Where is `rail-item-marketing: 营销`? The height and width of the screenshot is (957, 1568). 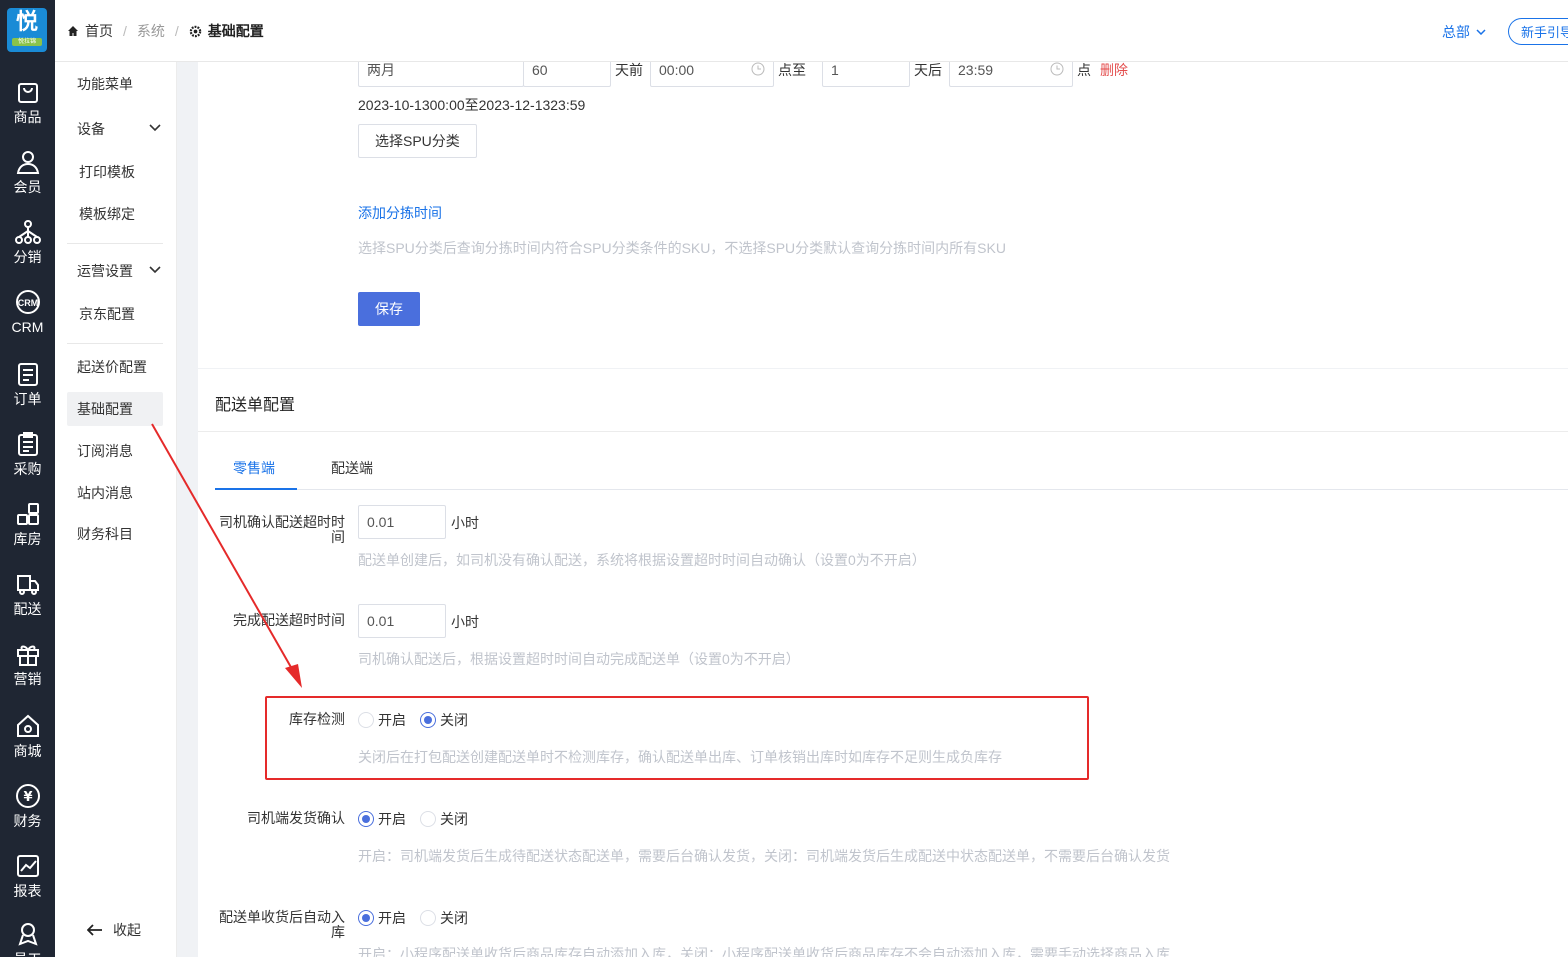 rail-item-marketing: 营销 is located at coordinates (27, 668).